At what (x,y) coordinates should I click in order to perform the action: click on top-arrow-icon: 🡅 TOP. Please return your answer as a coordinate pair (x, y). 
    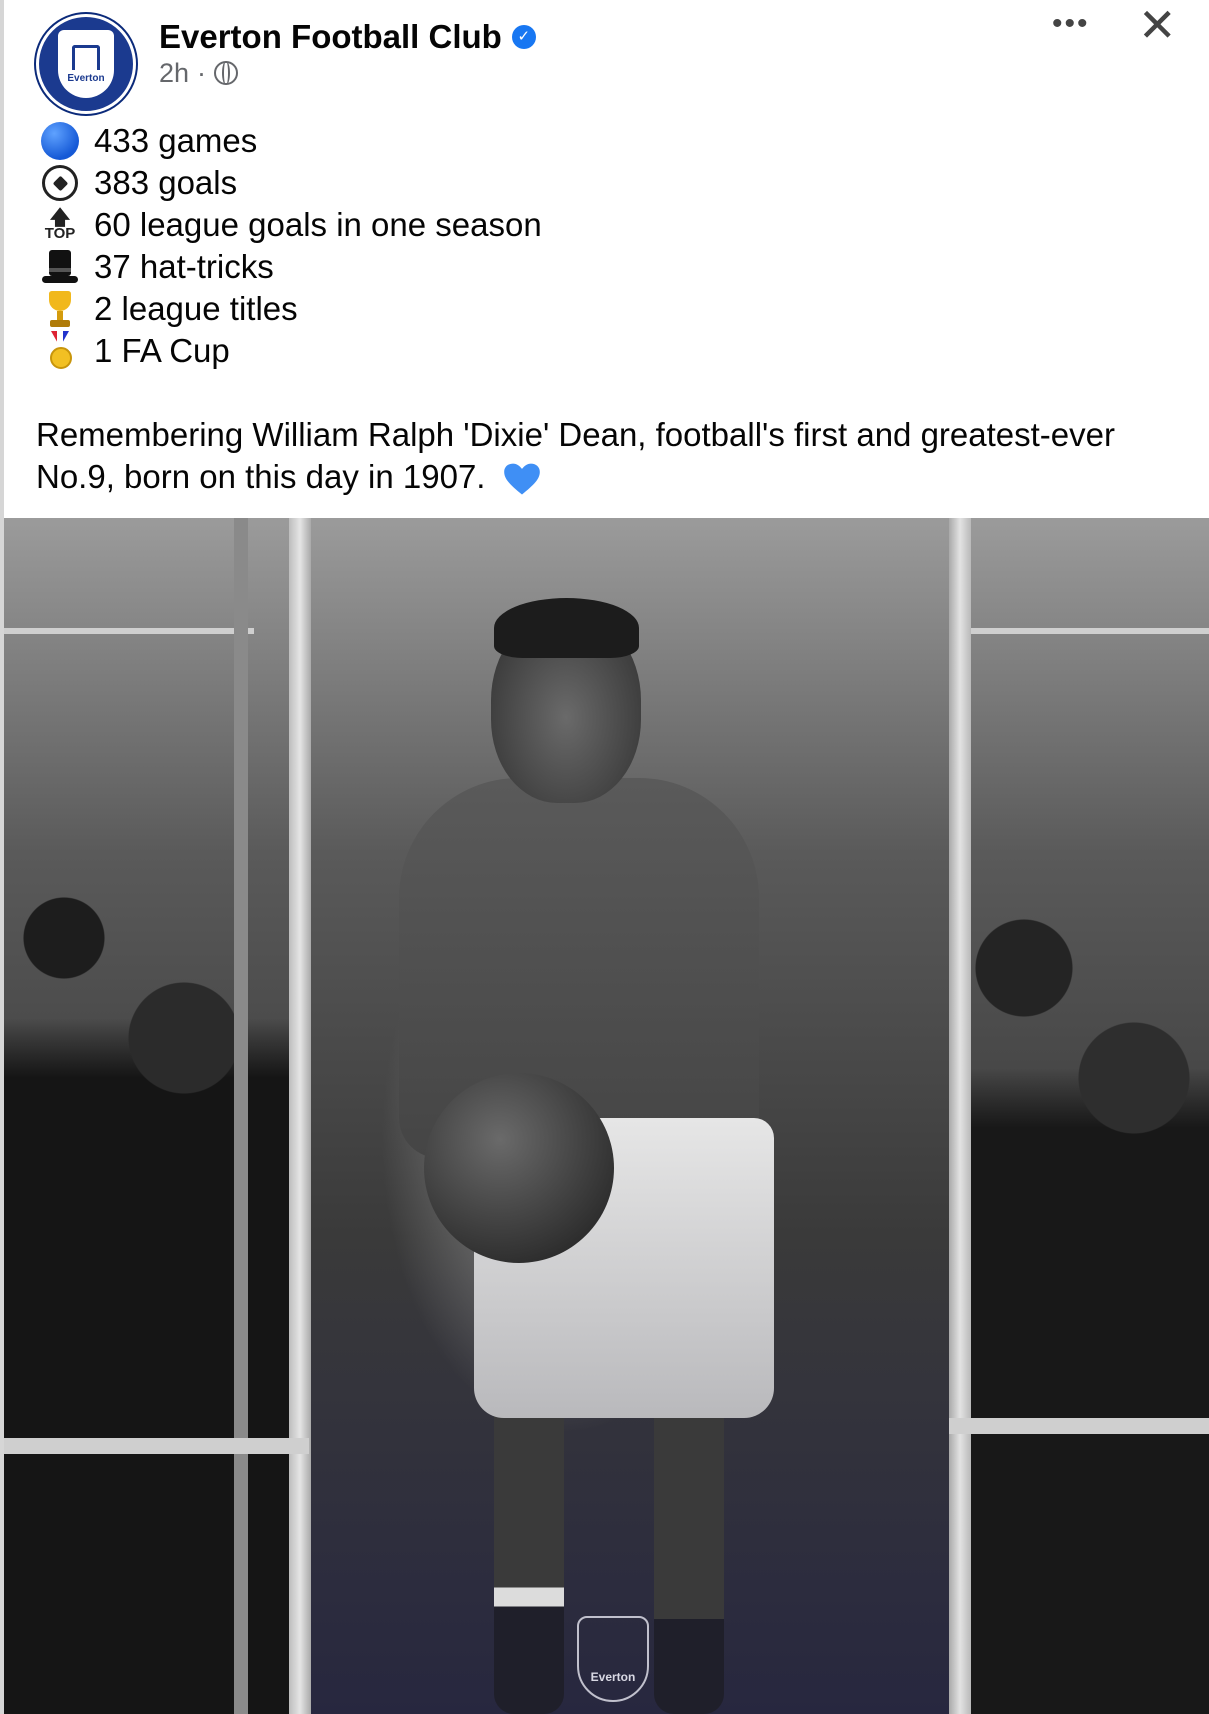
    Looking at the image, I should click on (60, 224).